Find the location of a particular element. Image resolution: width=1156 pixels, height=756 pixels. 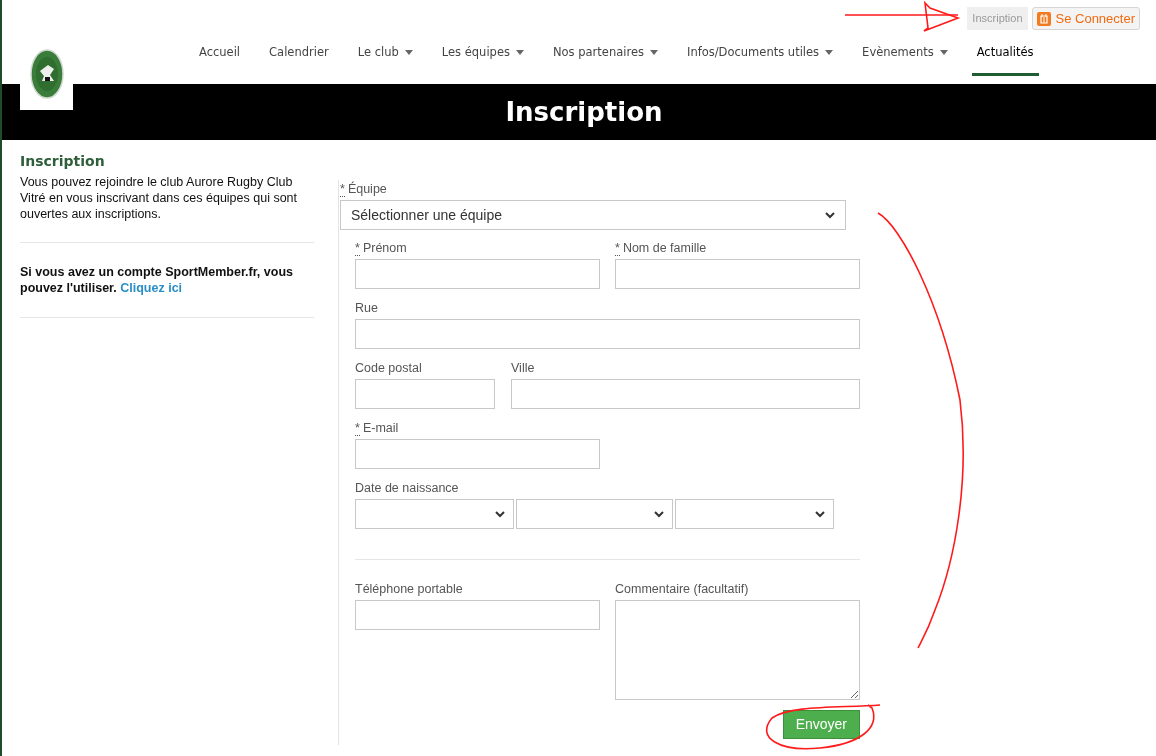

nav-link: Le club is located at coordinates (385, 57).